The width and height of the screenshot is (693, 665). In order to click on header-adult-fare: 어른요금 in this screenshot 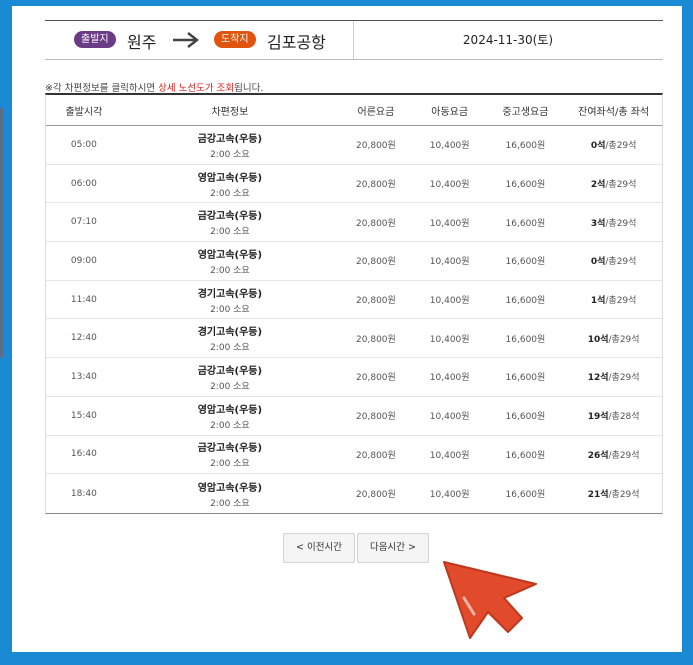, I will do `click(376, 112)`.